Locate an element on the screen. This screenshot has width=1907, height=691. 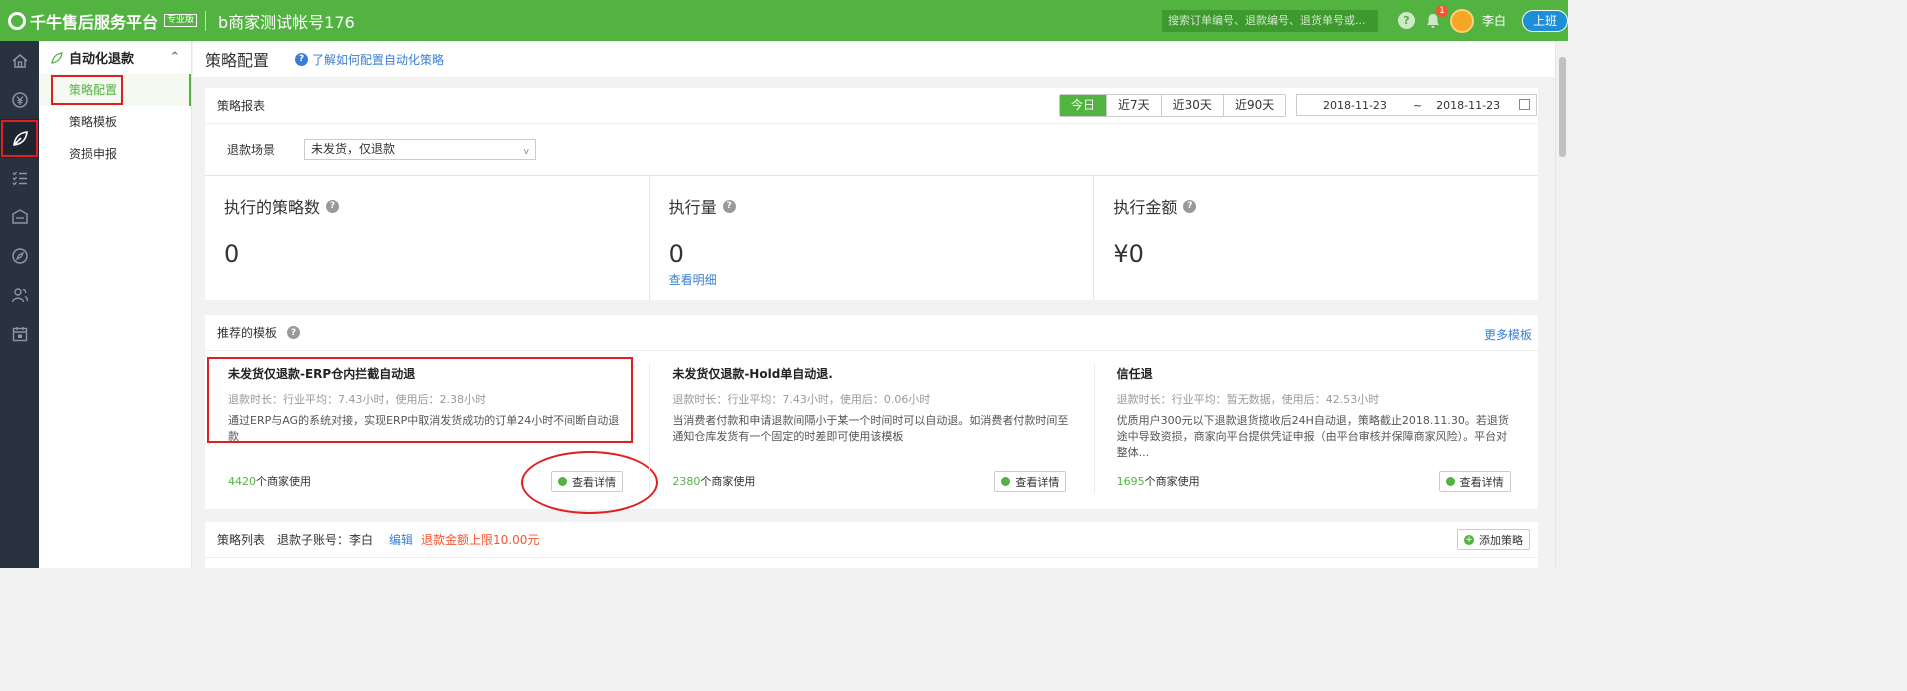
report-title: 策略报表 is located at coordinates (241, 106).